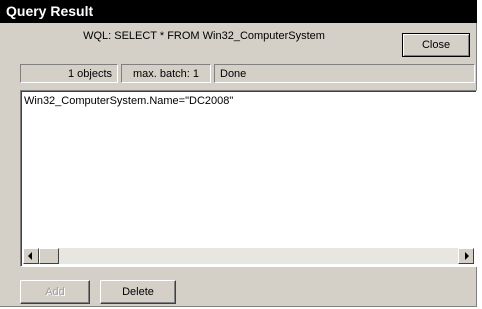  What do you see at coordinates (128, 101) in the screenshot?
I see `list-item: Win32_ComputerSystem.Name="DC2008"` at bounding box center [128, 101].